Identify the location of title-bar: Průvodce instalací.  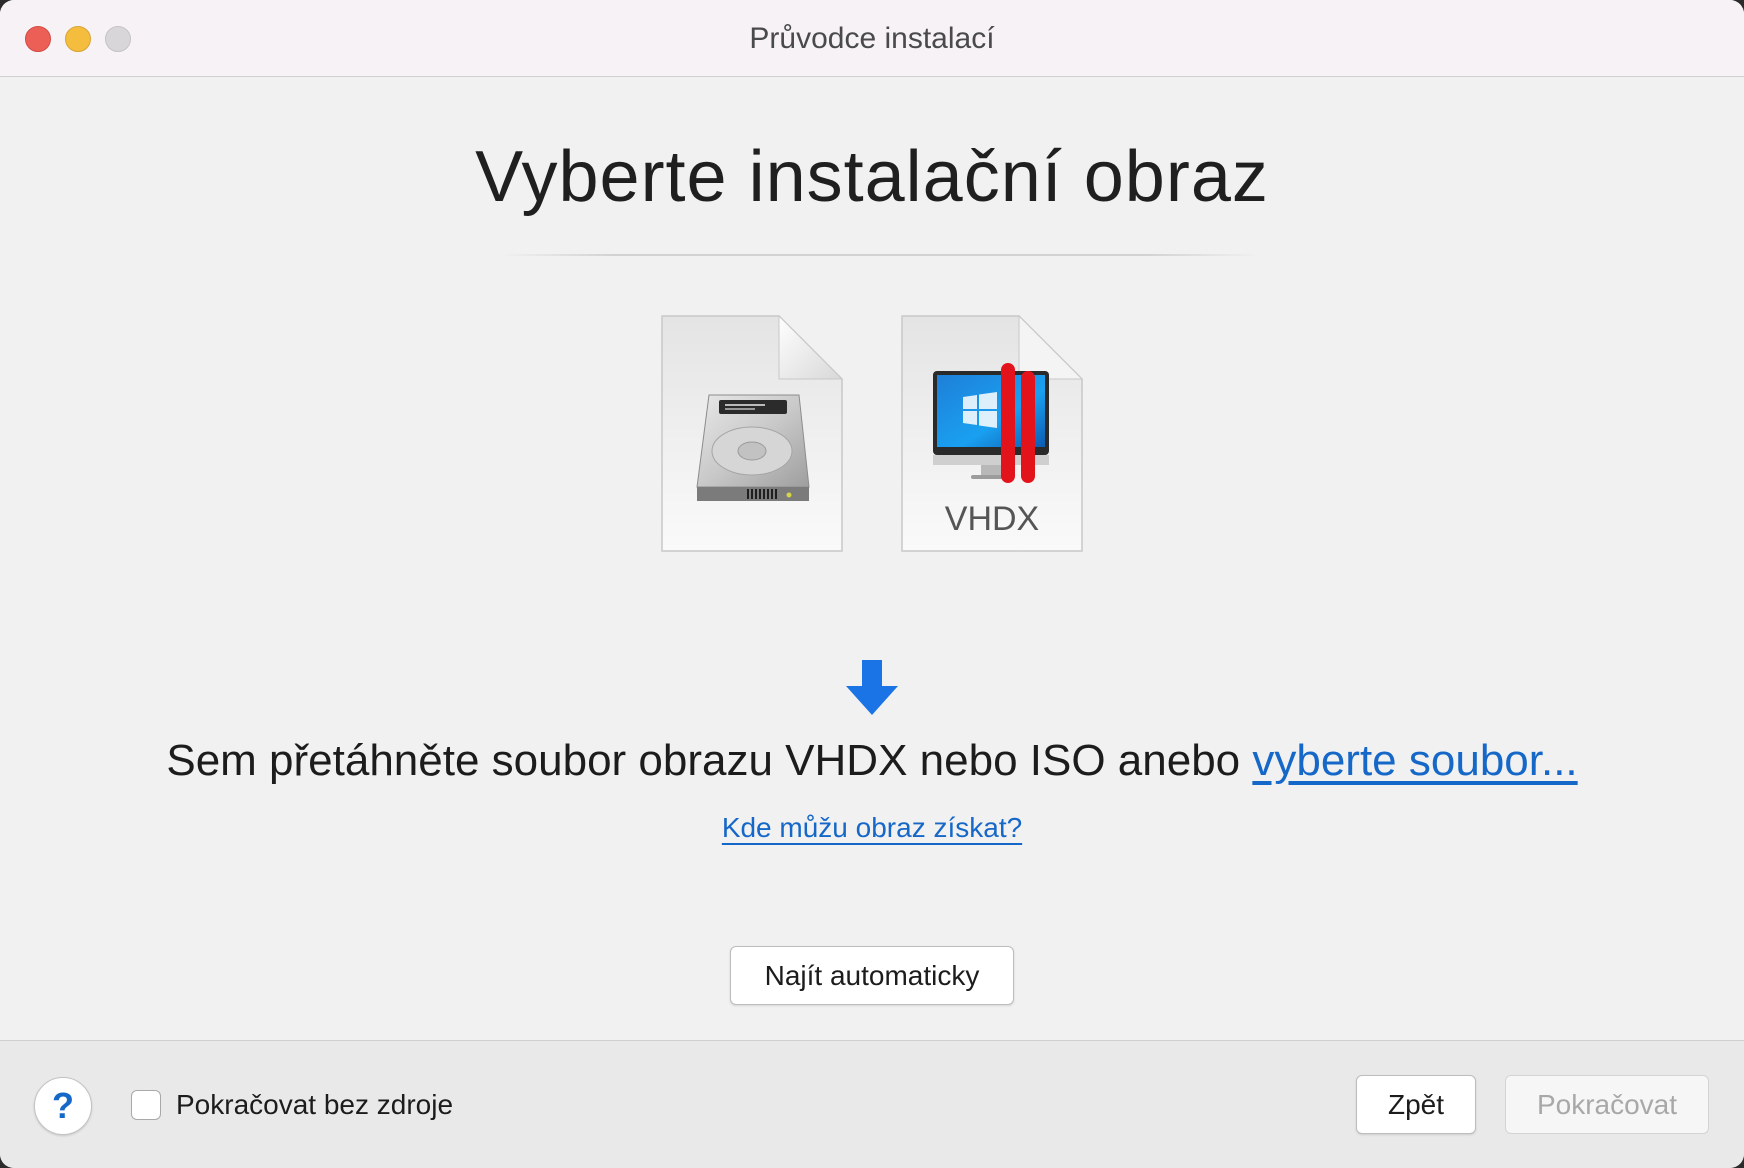
(872, 38).